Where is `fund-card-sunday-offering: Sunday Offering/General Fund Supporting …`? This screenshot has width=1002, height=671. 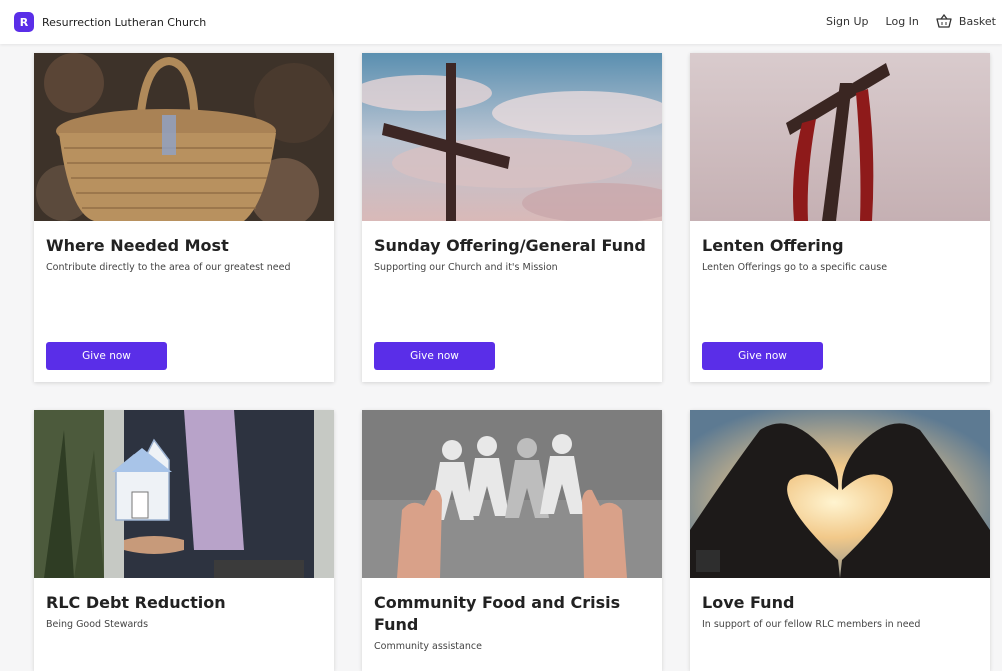
fund-card-sunday-offering: Sunday Offering/General Fund Supporting … is located at coordinates (512, 217).